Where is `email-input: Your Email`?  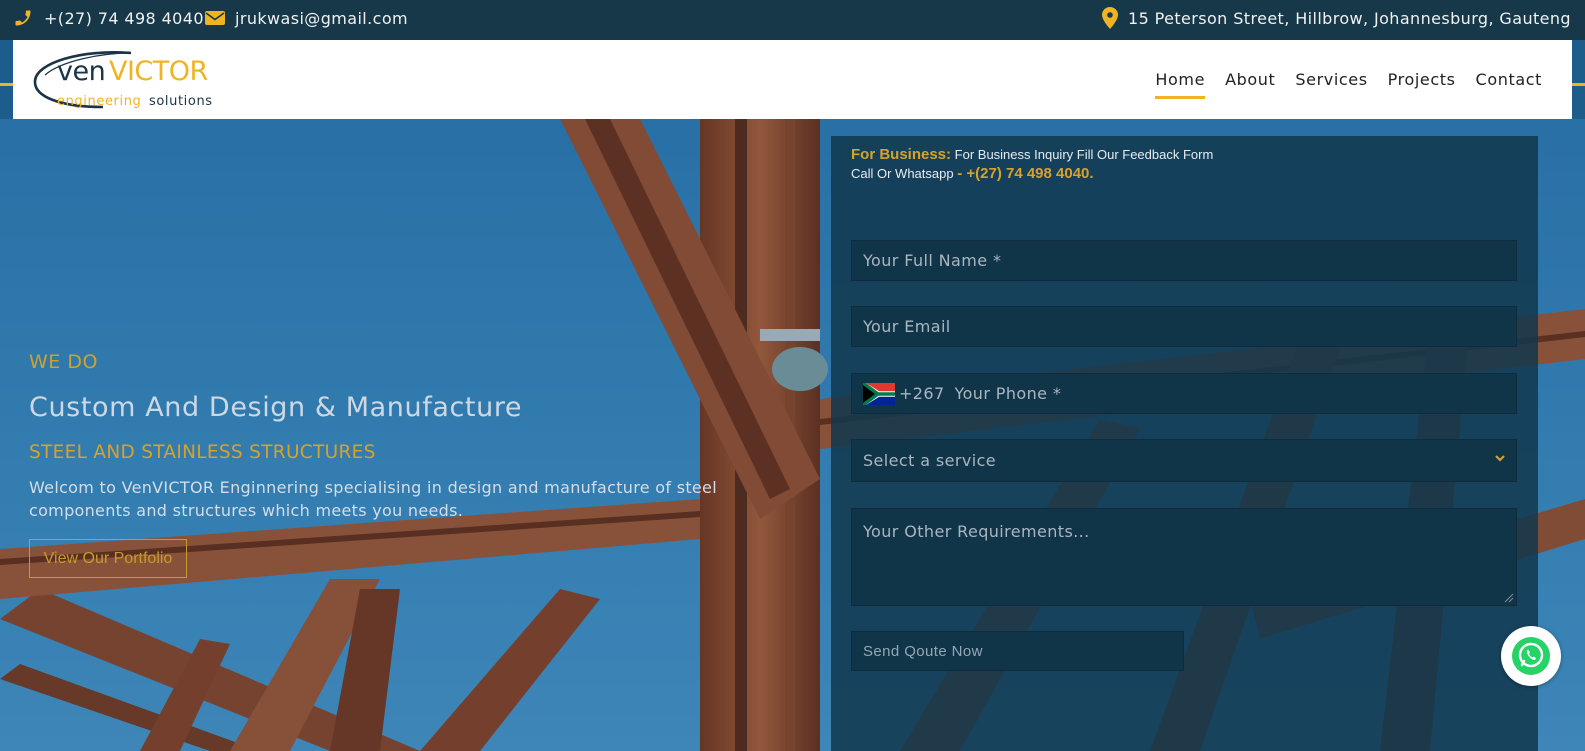
email-input: Your Email is located at coordinates (1184, 326).